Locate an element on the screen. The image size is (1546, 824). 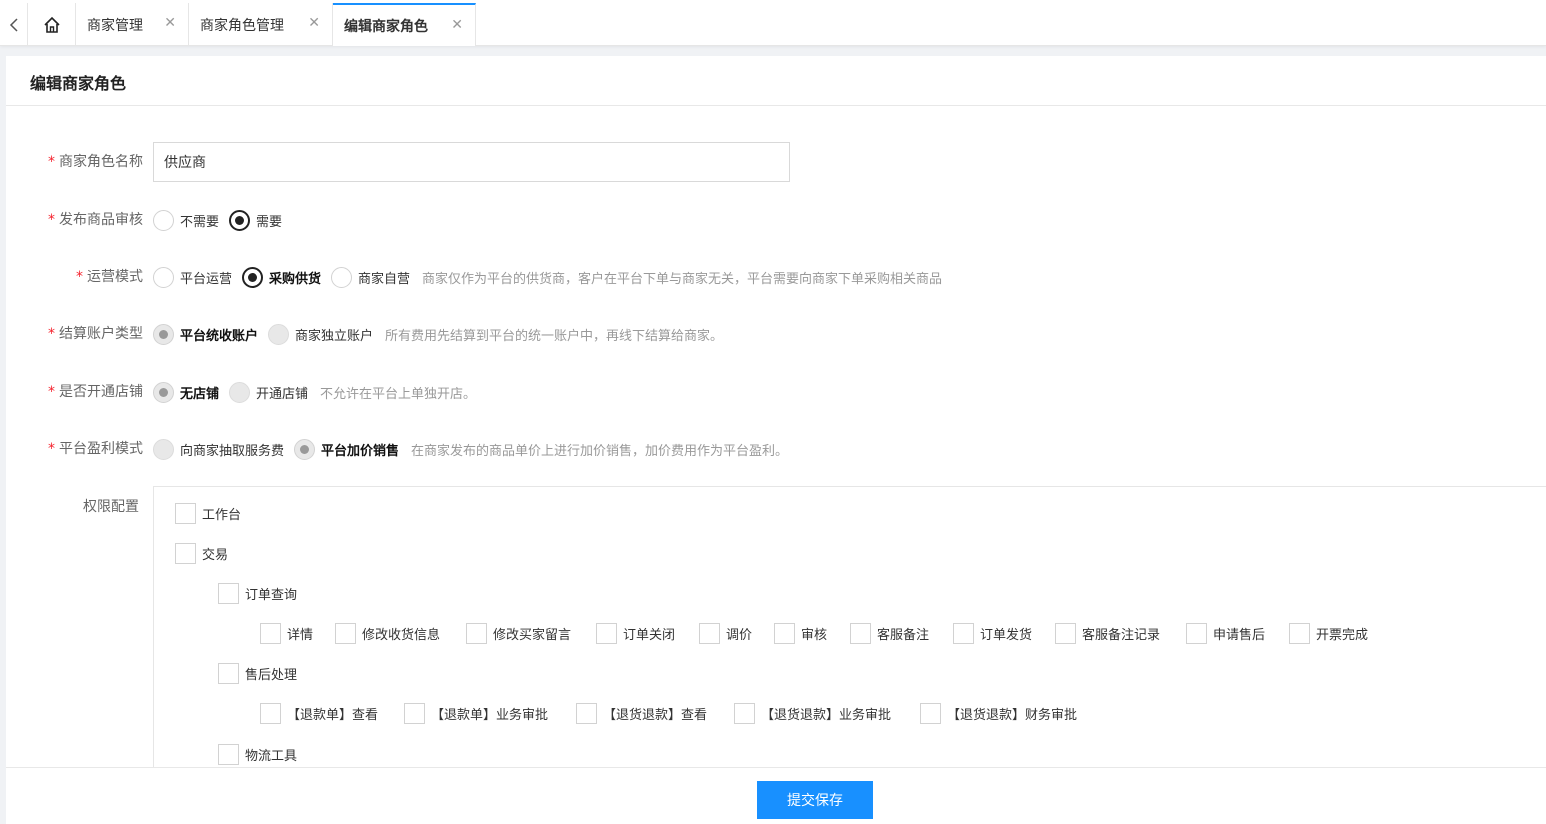
tab-merchant-management: 商家管理 ✕ is located at coordinates (132, 24).